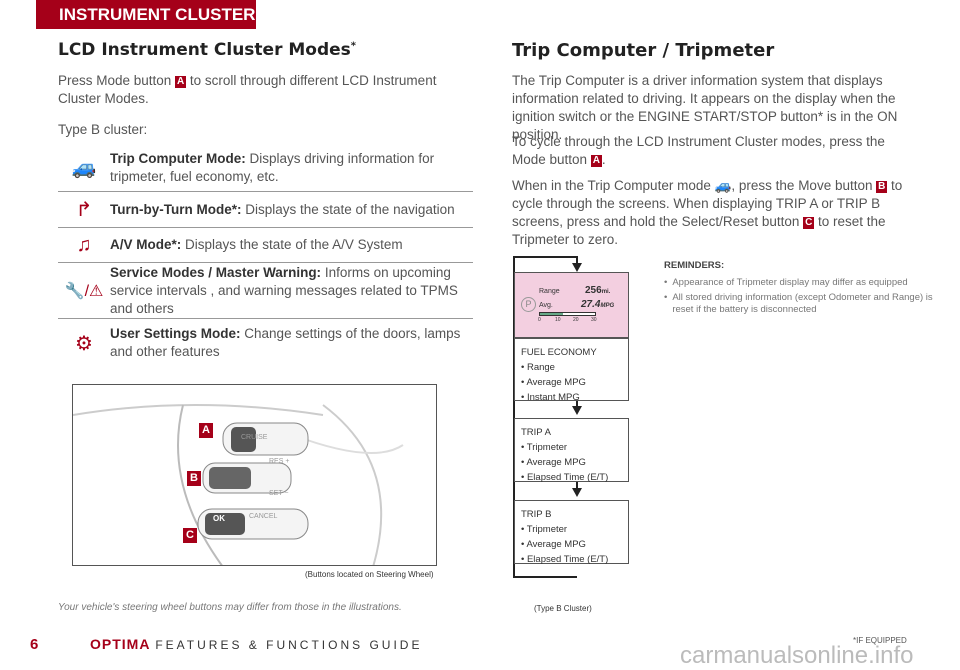 The image size is (960, 670). Describe the element at coordinates (34, 644) in the screenshot. I see `page-number: 6` at that location.